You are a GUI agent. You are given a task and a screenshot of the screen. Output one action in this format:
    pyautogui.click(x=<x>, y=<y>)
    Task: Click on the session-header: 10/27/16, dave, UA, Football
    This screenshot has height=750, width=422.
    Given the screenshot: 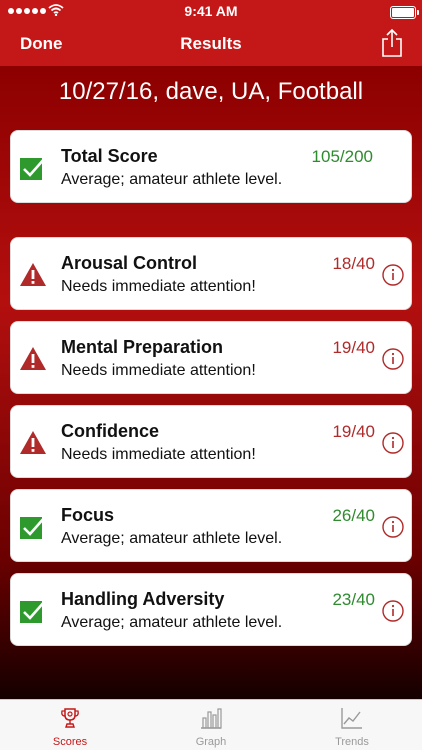 What is the action you would take?
    pyautogui.click(x=211, y=91)
    